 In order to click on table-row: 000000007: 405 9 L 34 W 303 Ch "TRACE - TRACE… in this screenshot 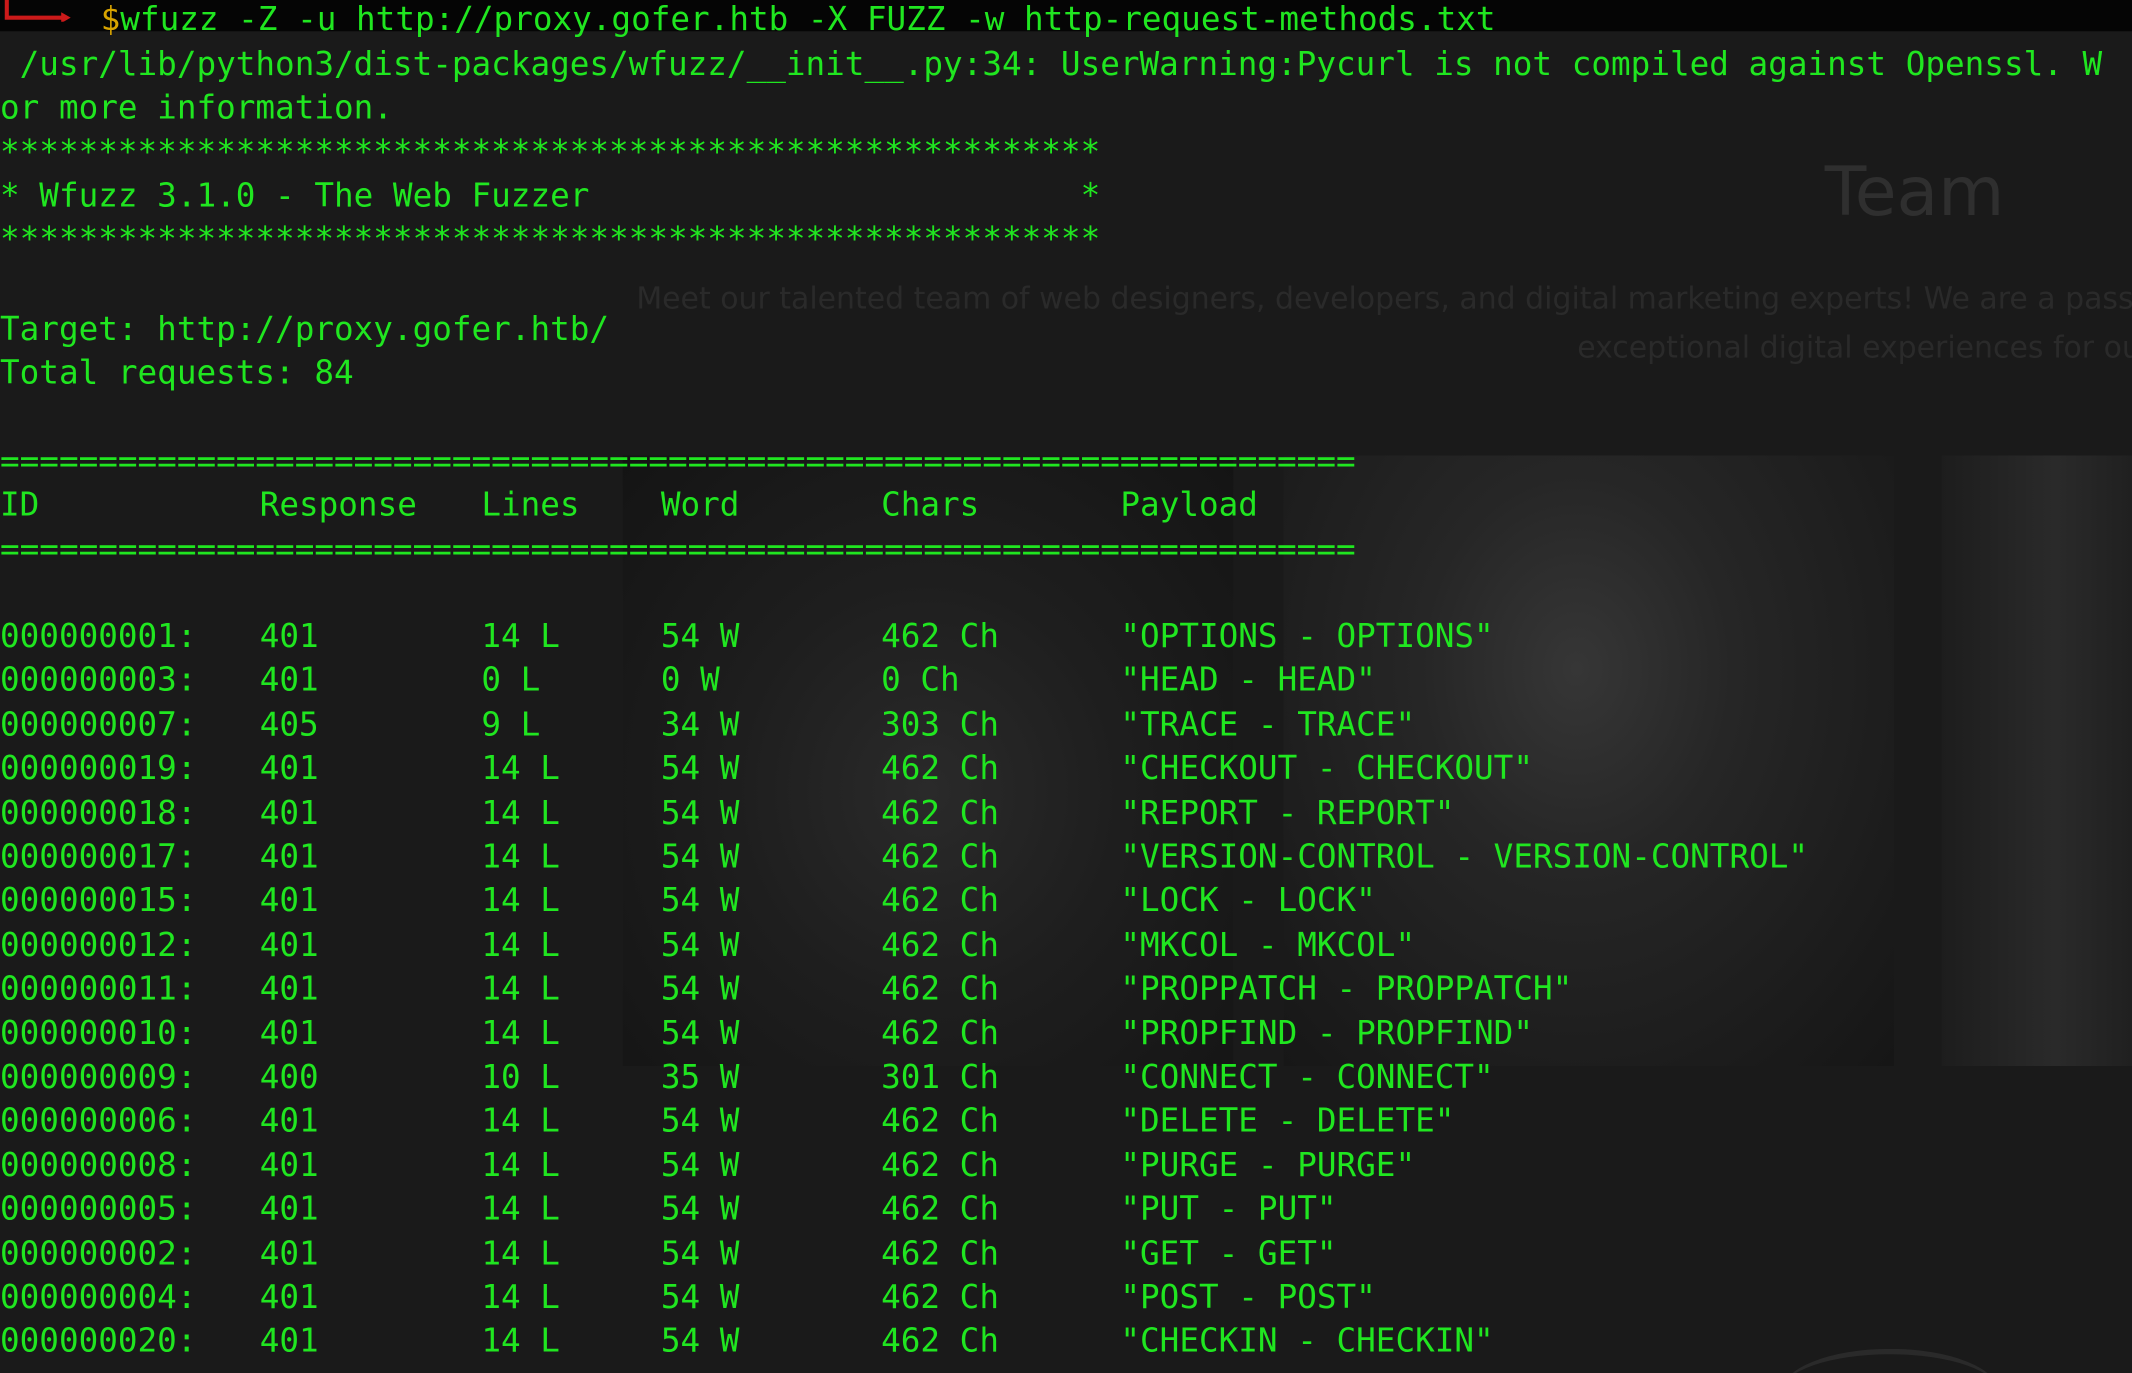, I will do `click(1066, 725)`.